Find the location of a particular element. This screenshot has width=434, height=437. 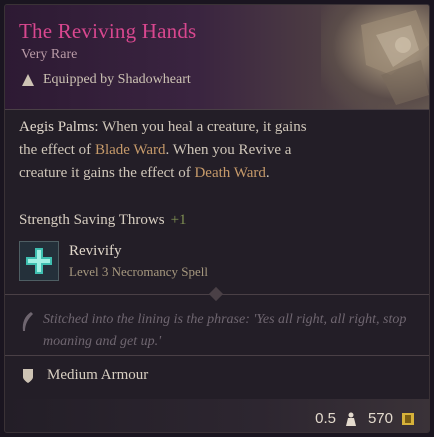

death-ward-link: Death Ward is located at coordinates (229, 173).